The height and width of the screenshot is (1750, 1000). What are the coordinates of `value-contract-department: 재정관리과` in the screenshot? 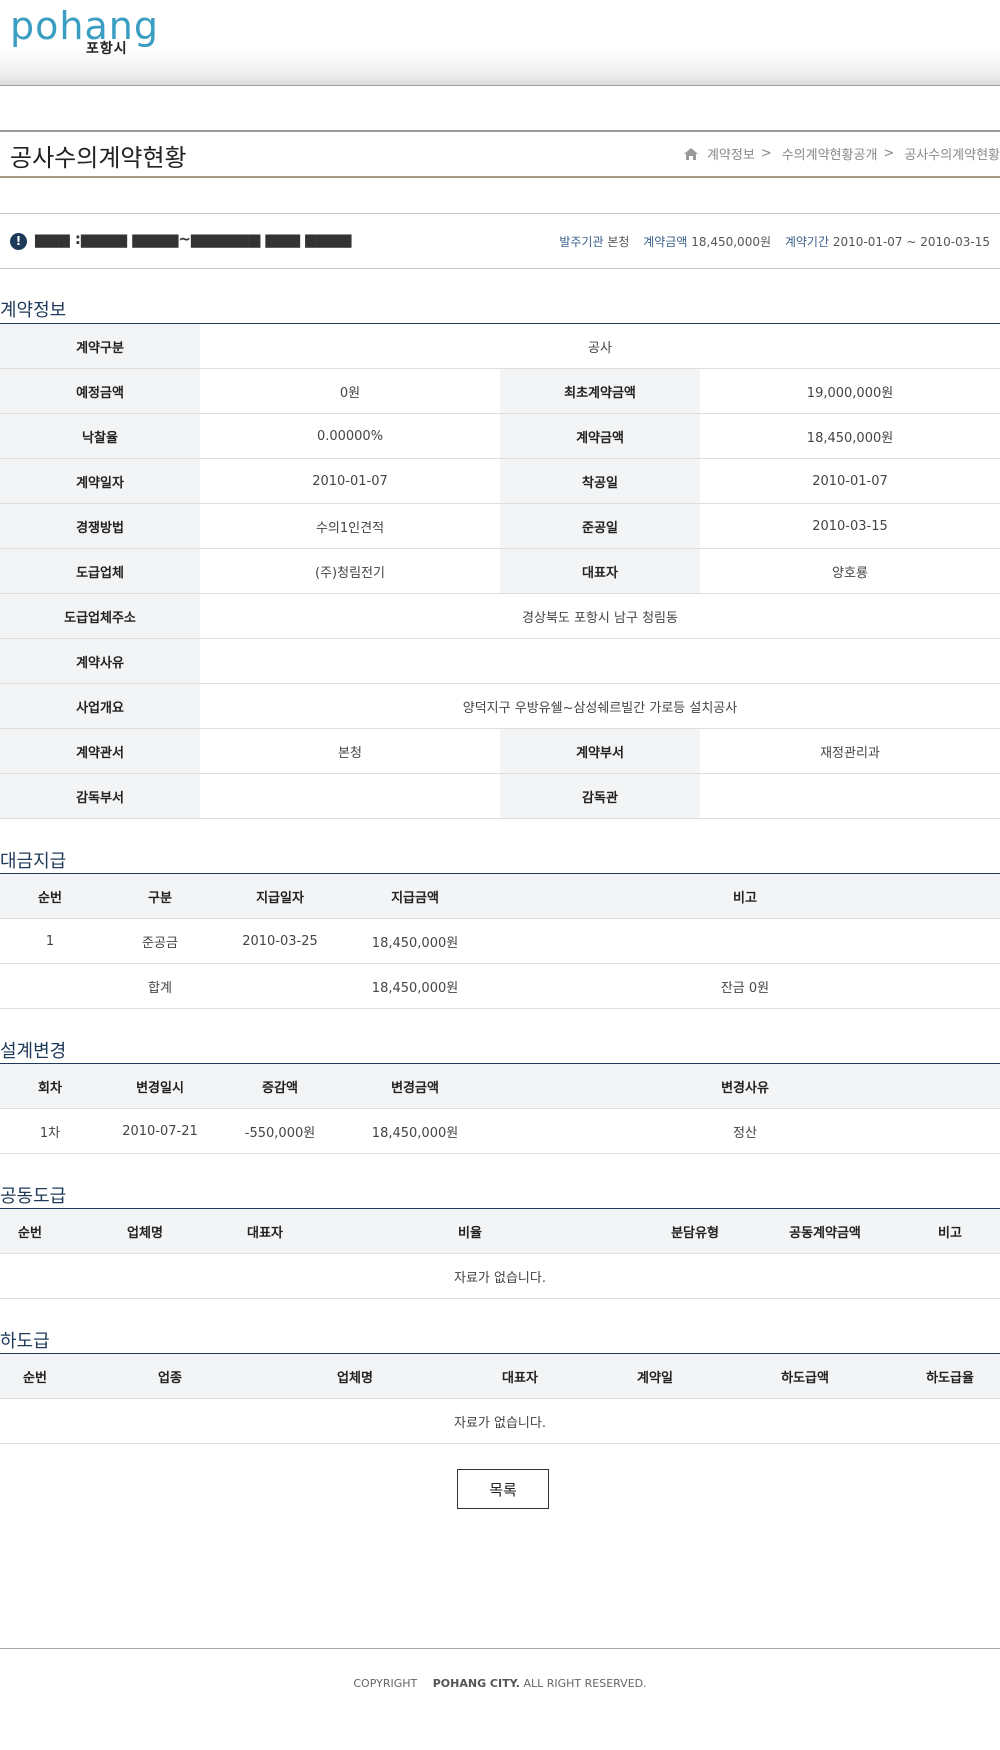 It's located at (850, 751).